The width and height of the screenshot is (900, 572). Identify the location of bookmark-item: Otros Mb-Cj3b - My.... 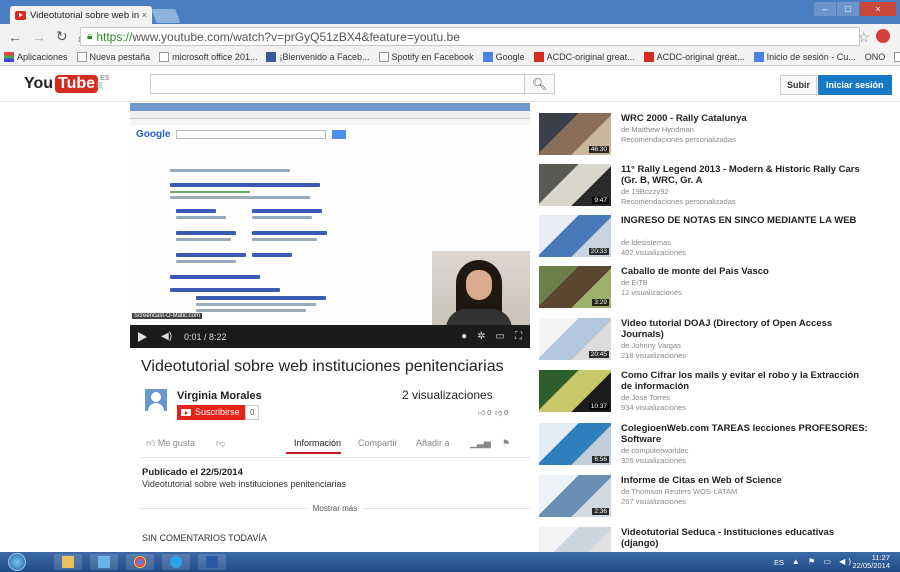
(897, 57).